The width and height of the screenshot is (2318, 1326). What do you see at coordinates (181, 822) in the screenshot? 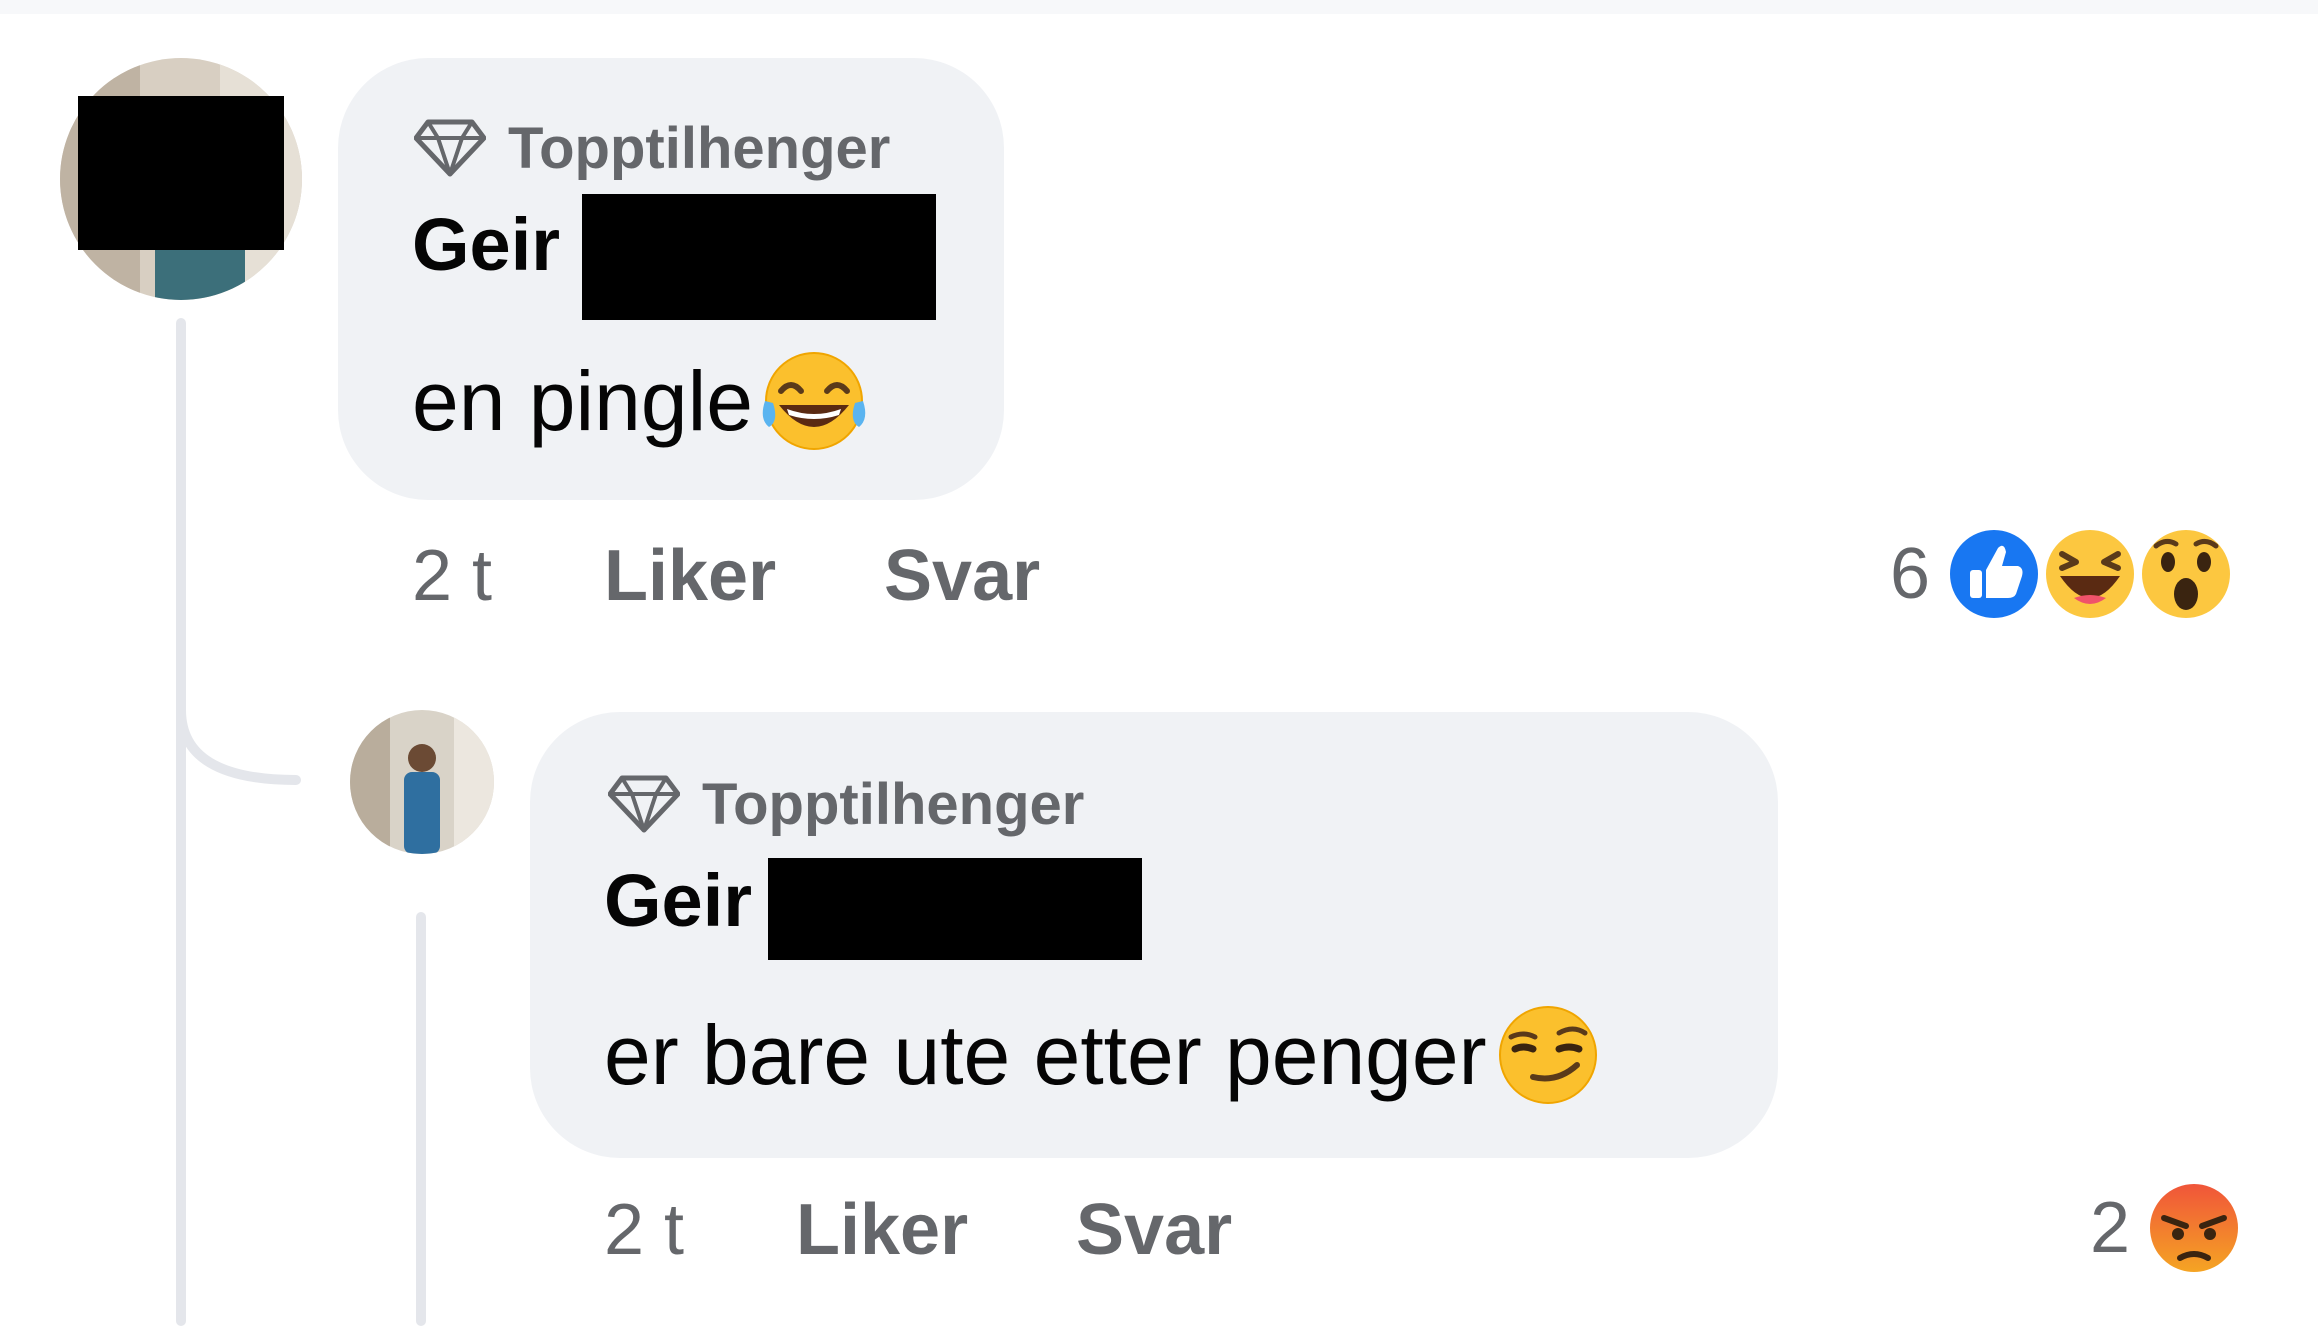
I see `thread-line-main` at bounding box center [181, 822].